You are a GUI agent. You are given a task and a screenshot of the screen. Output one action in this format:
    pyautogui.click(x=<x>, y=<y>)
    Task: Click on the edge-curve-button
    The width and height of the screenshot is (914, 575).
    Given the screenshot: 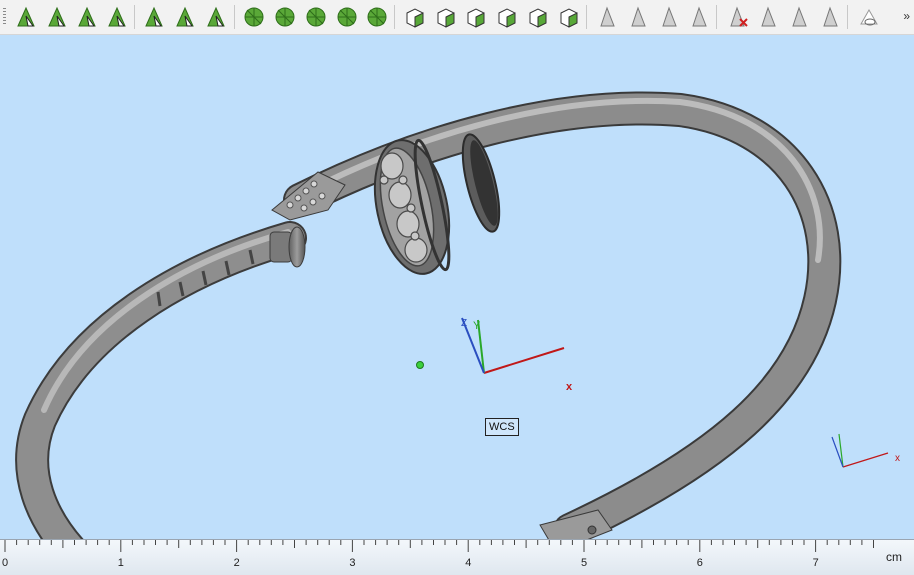 What is the action you would take?
    pyautogui.click(x=216, y=17)
    